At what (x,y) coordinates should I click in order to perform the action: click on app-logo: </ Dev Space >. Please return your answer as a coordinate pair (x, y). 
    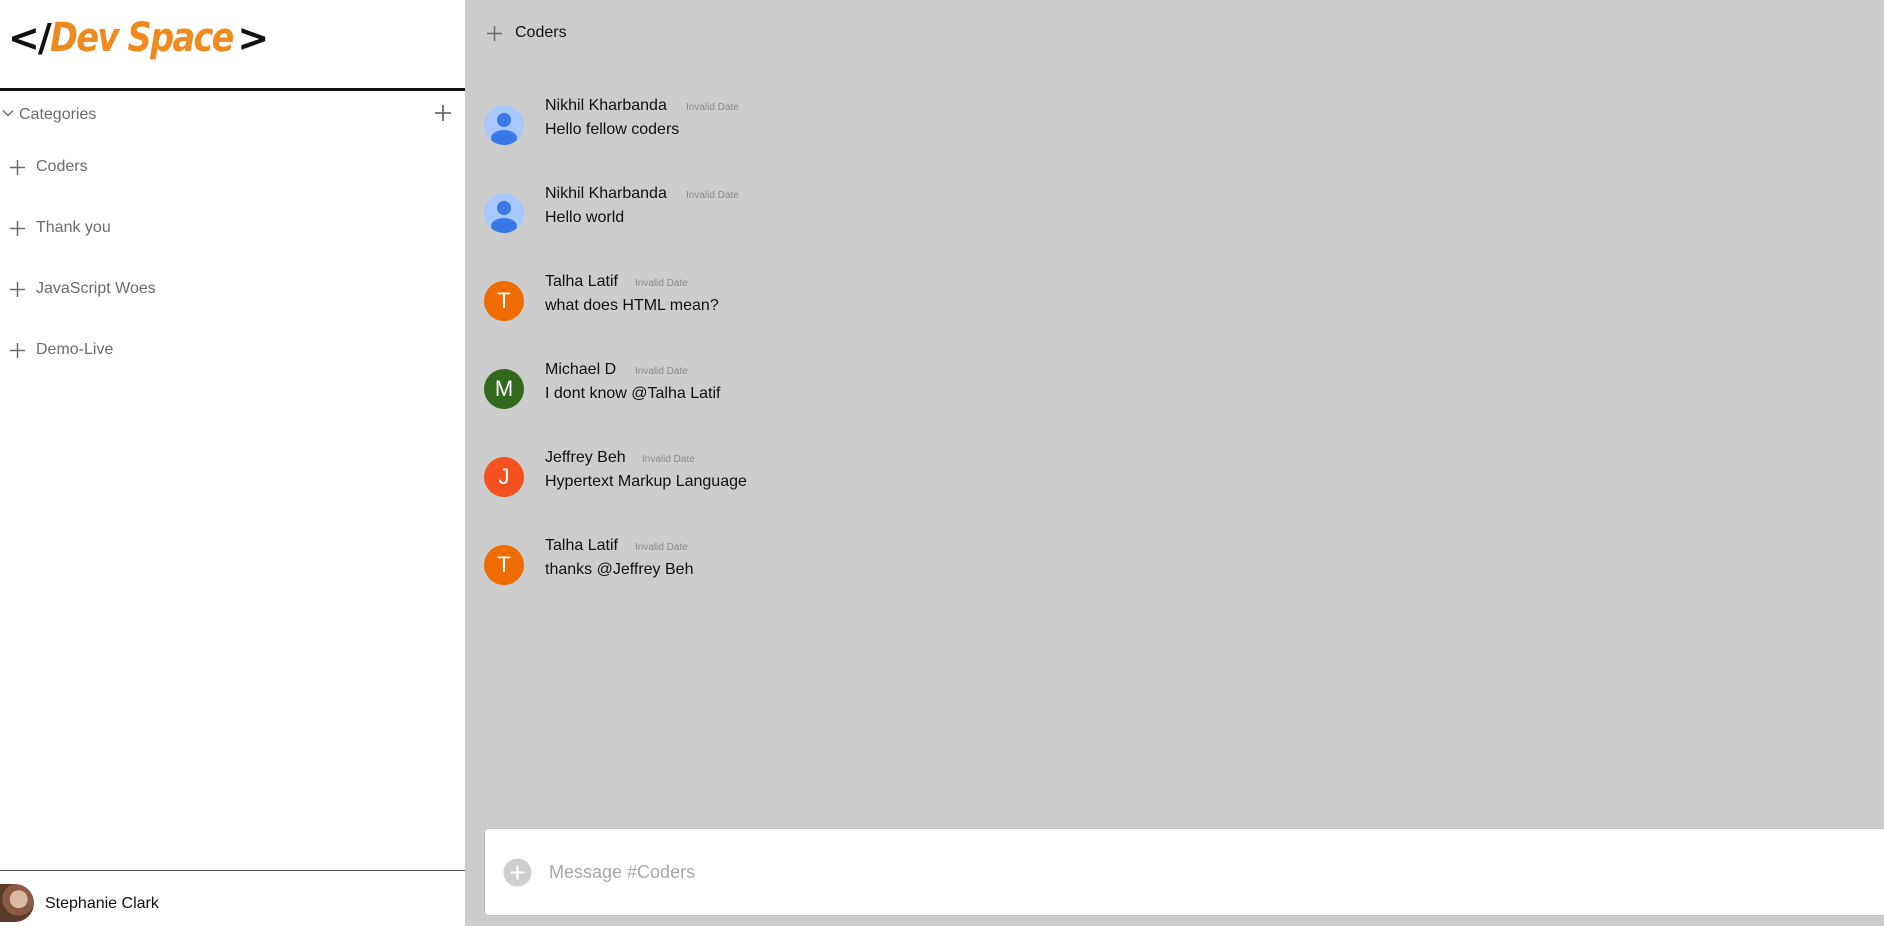
    Looking at the image, I should click on (138, 38).